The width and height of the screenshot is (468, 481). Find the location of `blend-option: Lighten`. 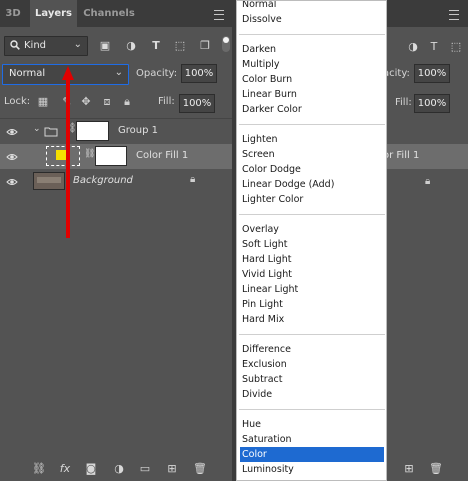

blend-option: Lighten is located at coordinates (312, 139).